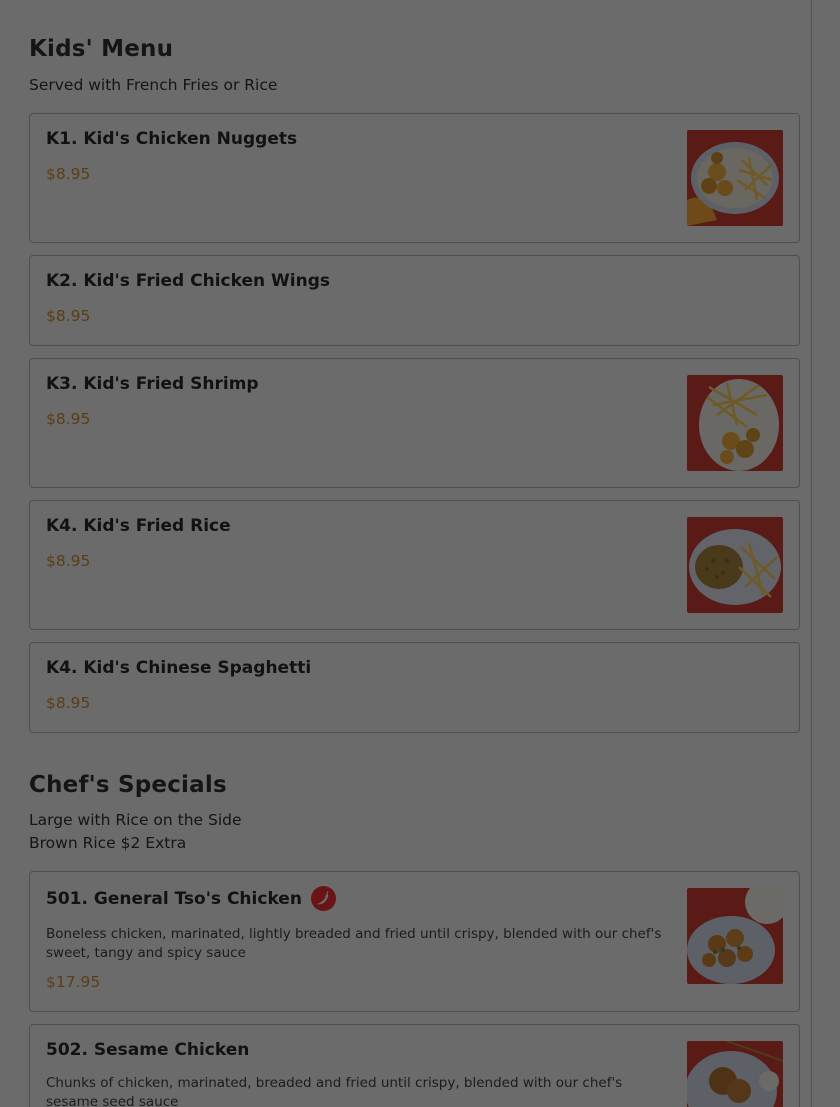 The image size is (840, 1107). I want to click on item-name: K3. Kid's Fried Shrimp, so click(152, 384).